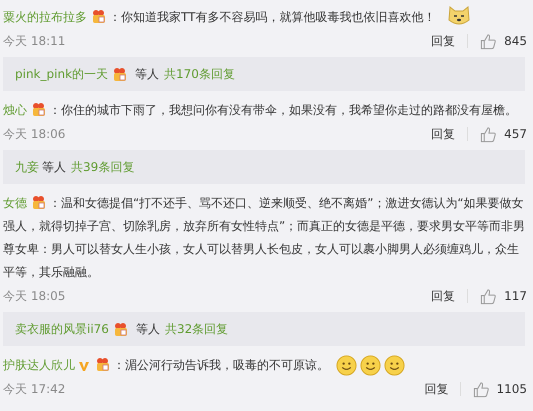 This screenshot has width=533, height=411. Describe the element at coordinates (265, 14) in the screenshot. I see `comment-text: 粟火的拉布拉多 ：你知道我家TT有多不容易吗，就算他吸毒我也依旧喜欢他！` at that location.